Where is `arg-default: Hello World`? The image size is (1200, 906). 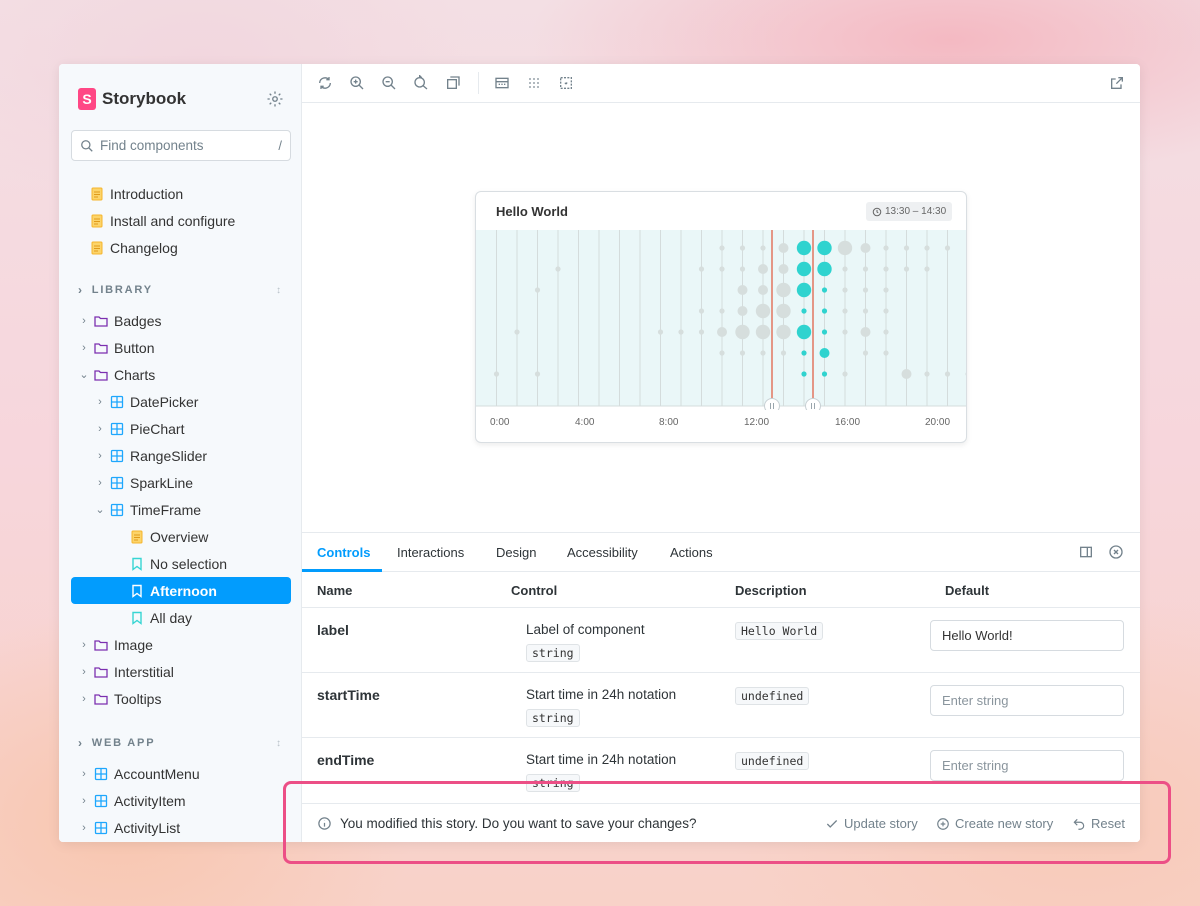 arg-default: Hello World is located at coordinates (779, 631).